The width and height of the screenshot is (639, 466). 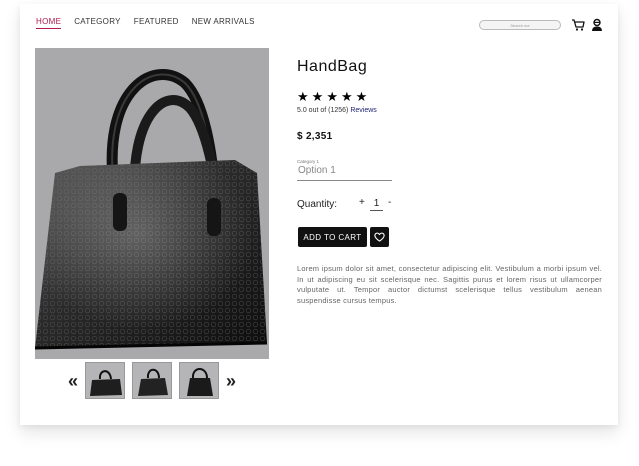 What do you see at coordinates (315, 136) in the screenshot?
I see `product-price: $ 2,351` at bounding box center [315, 136].